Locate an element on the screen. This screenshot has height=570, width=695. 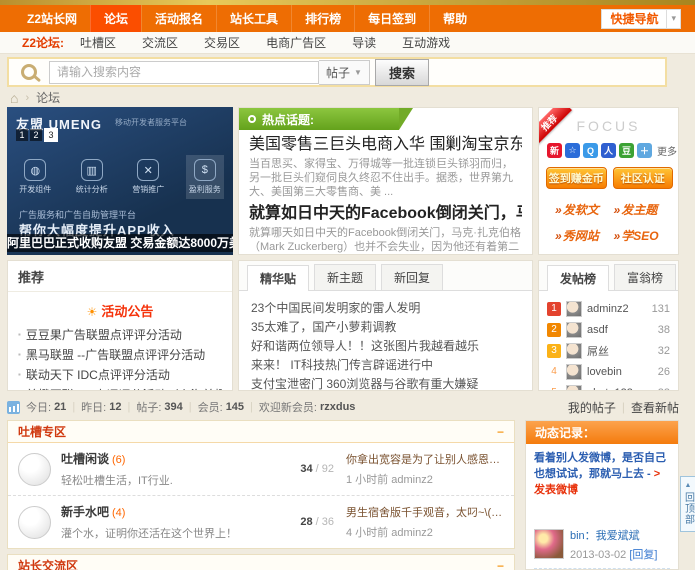
newest-member-link: rzxdus is located at coordinates (337, 407).